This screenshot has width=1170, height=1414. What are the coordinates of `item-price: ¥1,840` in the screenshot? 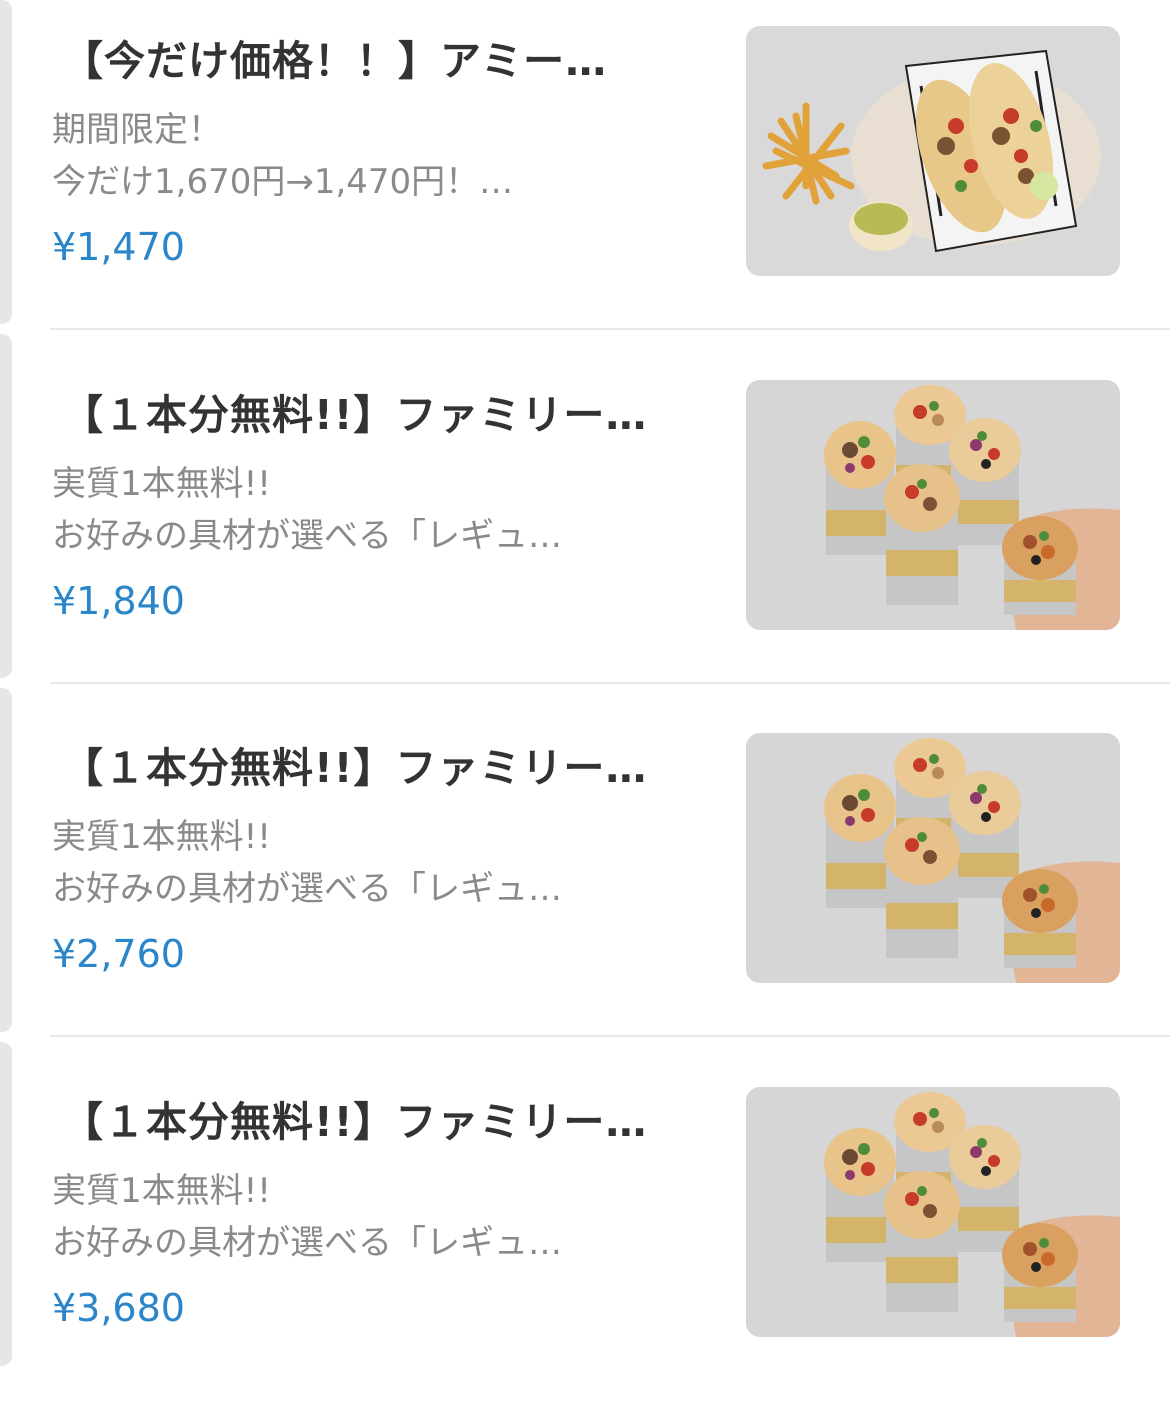 It's located at (118, 601).